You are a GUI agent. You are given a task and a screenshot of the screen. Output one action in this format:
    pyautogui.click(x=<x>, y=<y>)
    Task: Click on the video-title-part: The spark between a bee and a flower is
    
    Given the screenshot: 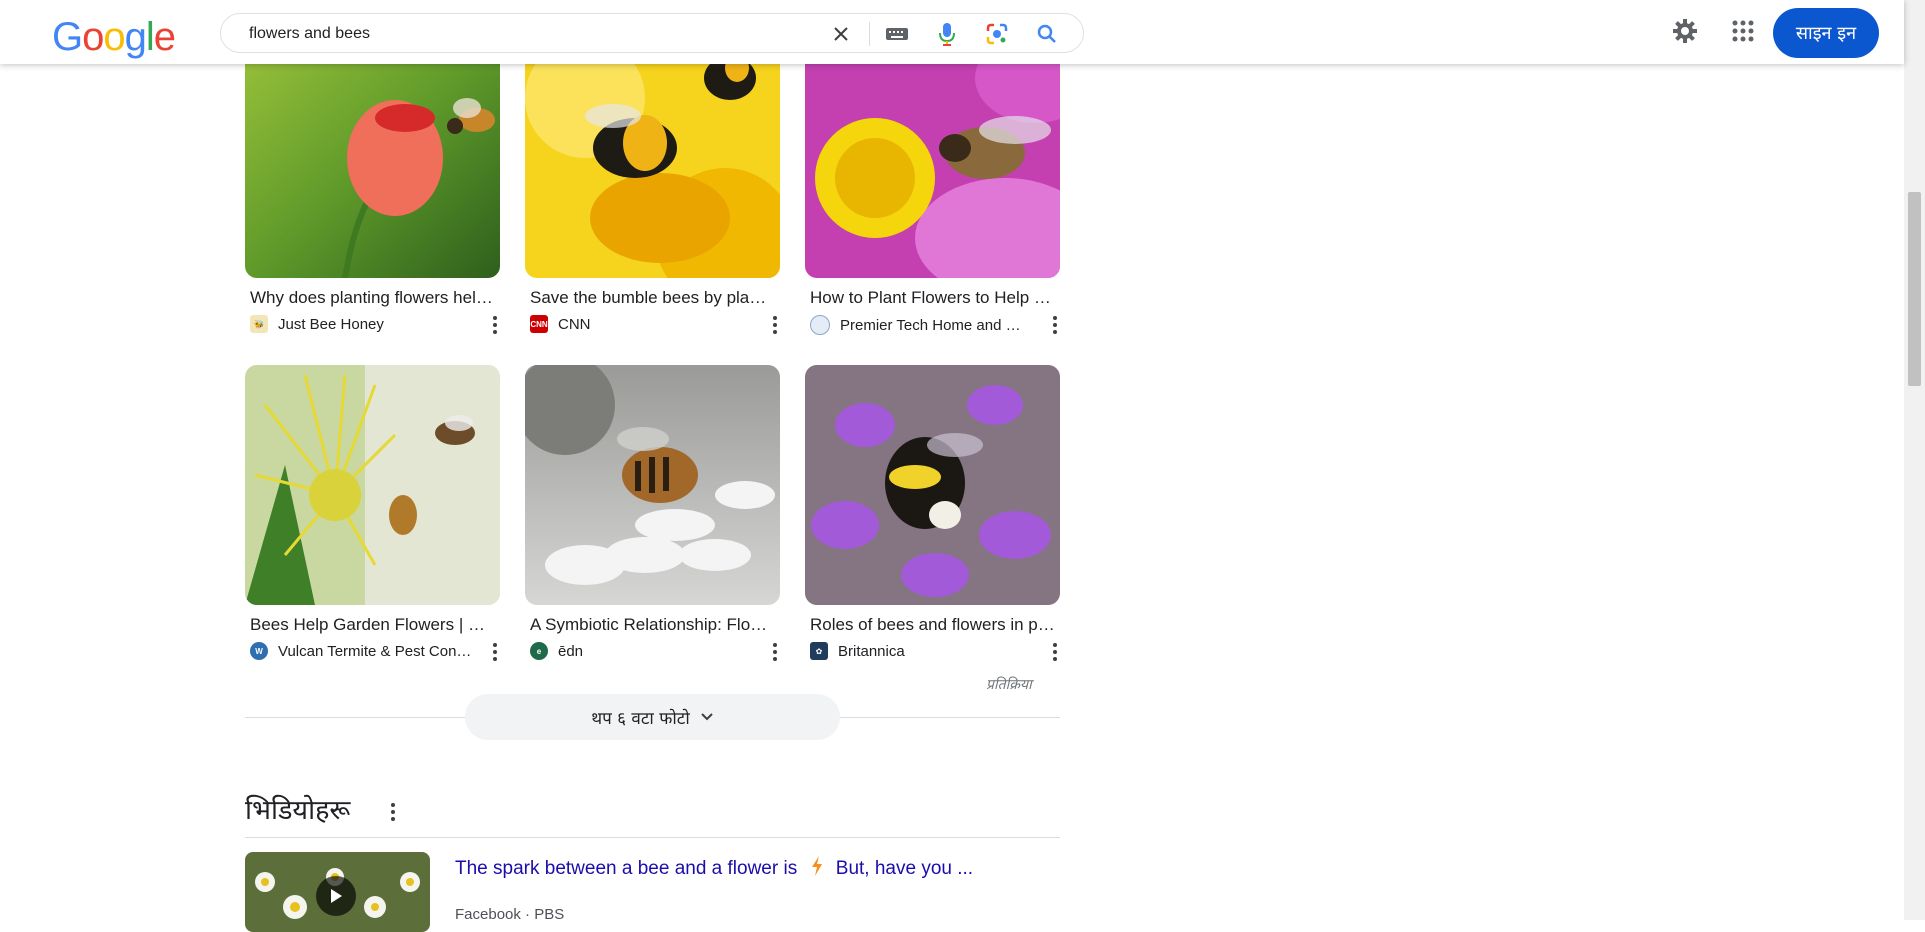 What is the action you would take?
    pyautogui.click(x=626, y=868)
    